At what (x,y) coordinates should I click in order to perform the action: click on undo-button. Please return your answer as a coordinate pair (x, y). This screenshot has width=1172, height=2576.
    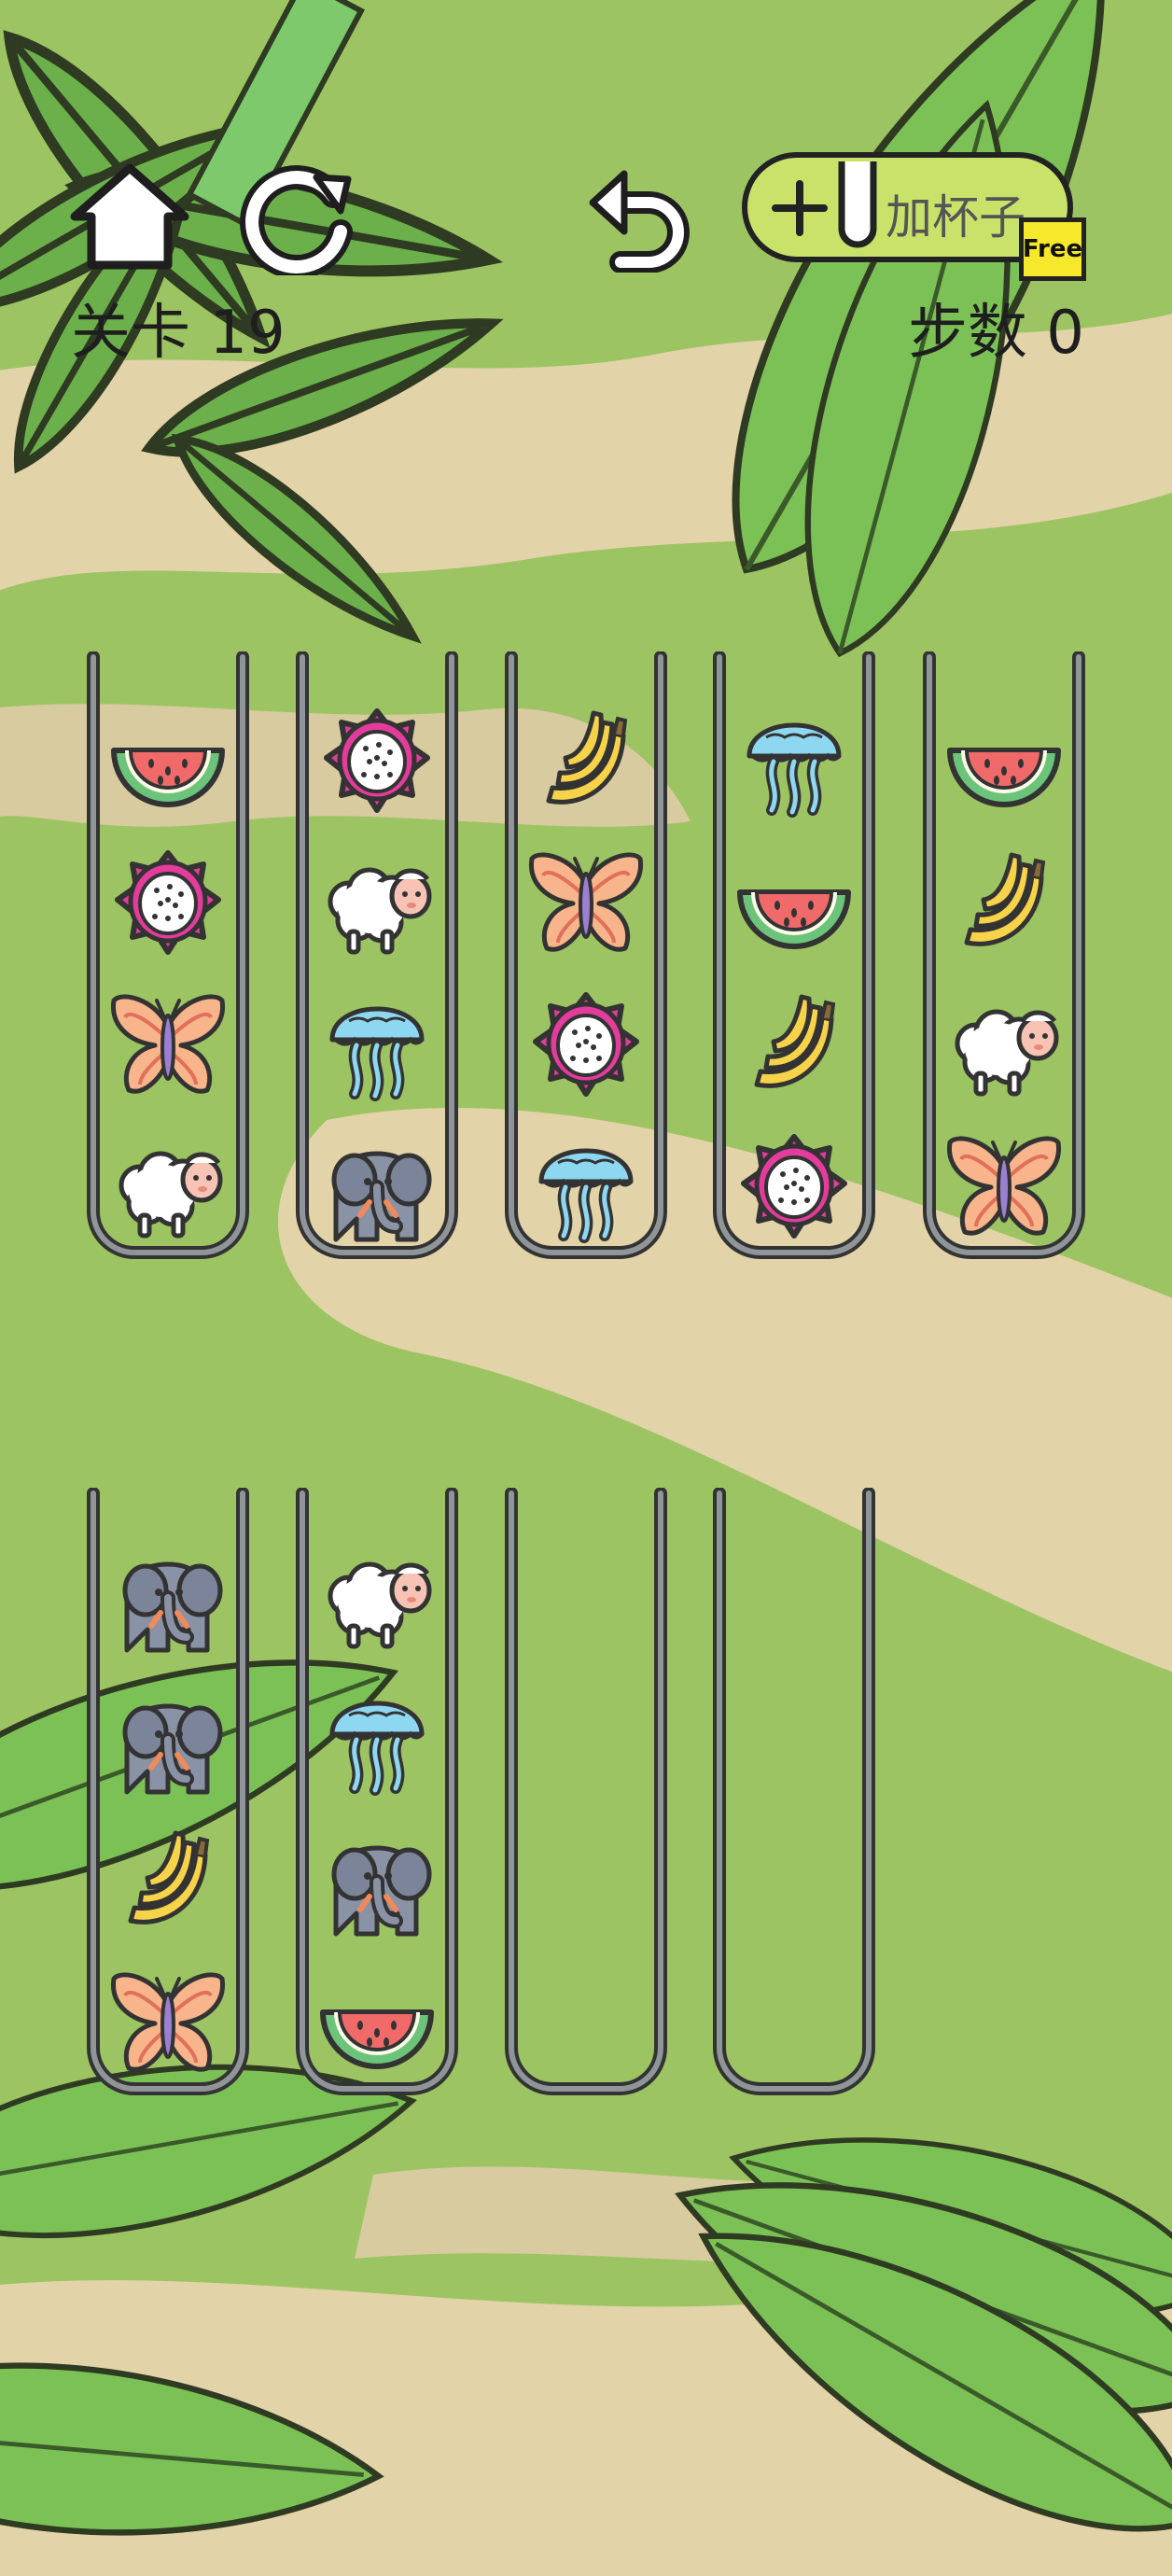
    Looking at the image, I should click on (637, 217).